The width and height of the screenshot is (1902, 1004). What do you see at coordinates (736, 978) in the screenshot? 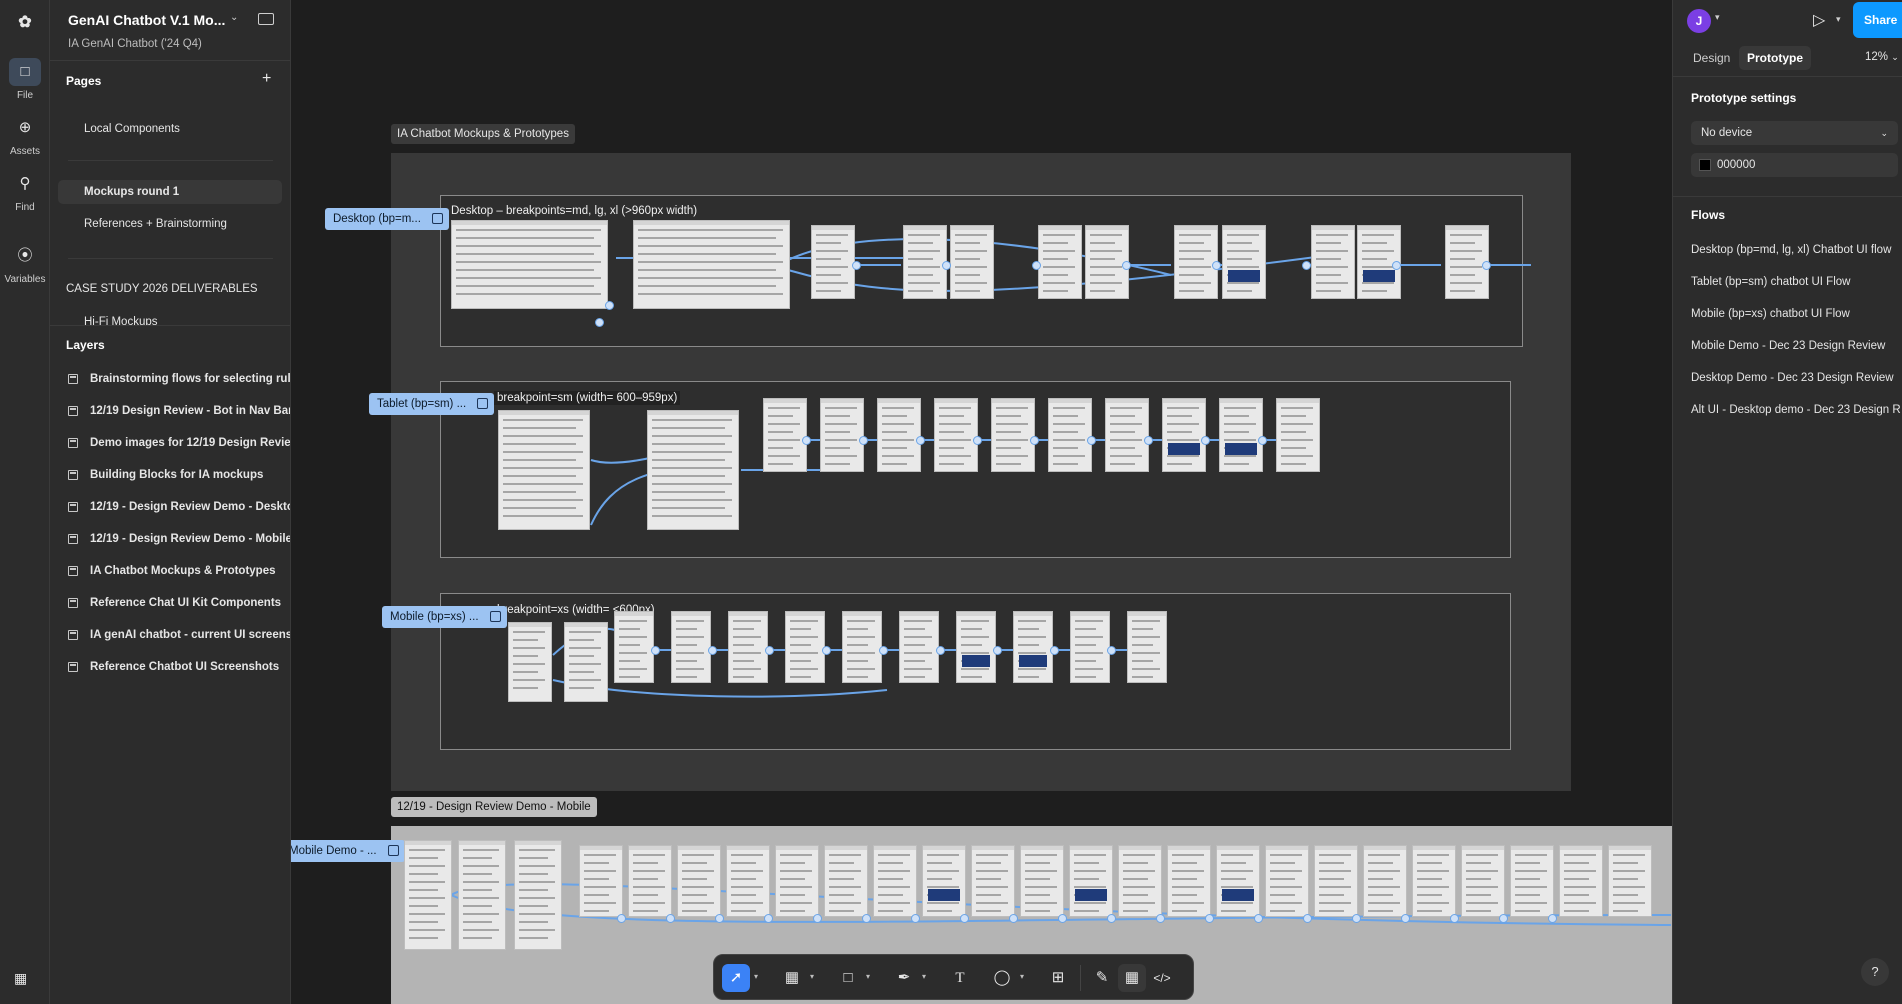
I see `move-tool-button: ➚` at bounding box center [736, 978].